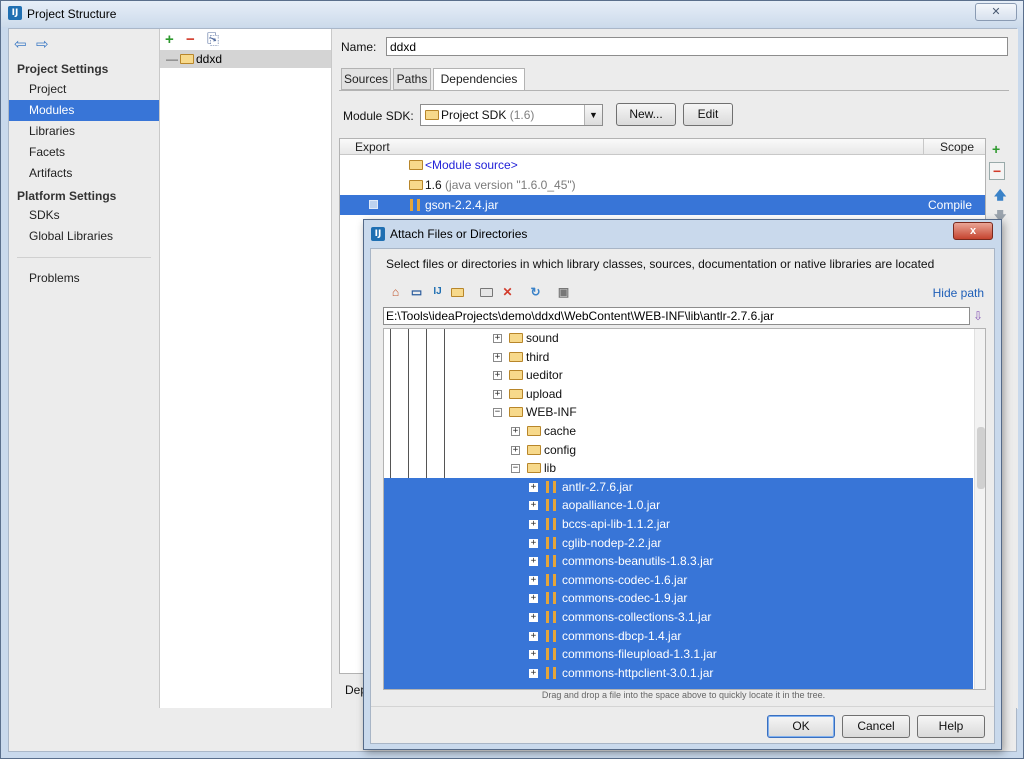 This screenshot has height=759, width=1024. What do you see at coordinates (551, 412) in the screenshot?
I see `tree-folder-label: WEB-INF` at bounding box center [551, 412].